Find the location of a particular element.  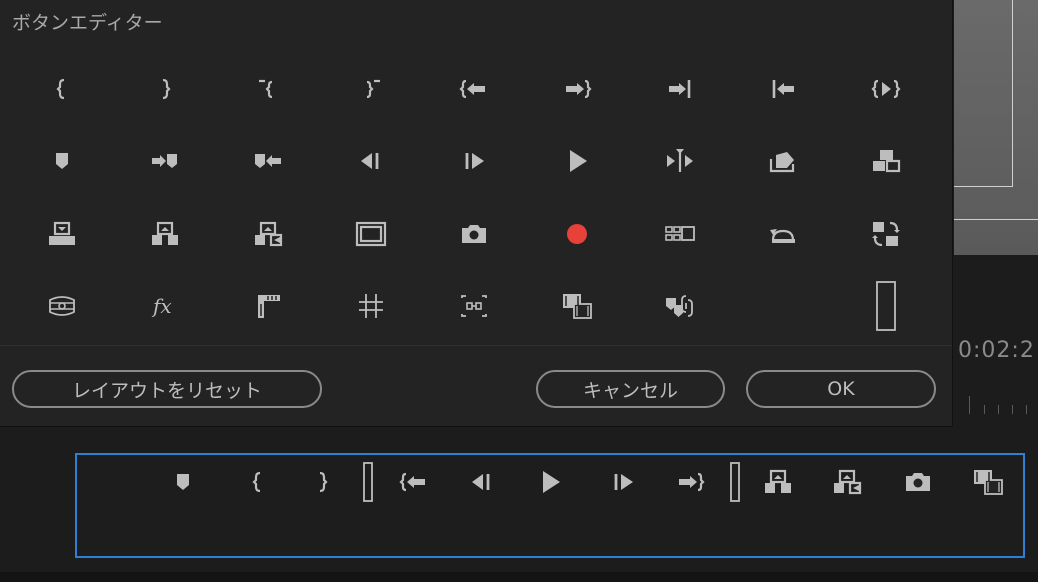

svg-text: fx is located at coordinates (161, 306).